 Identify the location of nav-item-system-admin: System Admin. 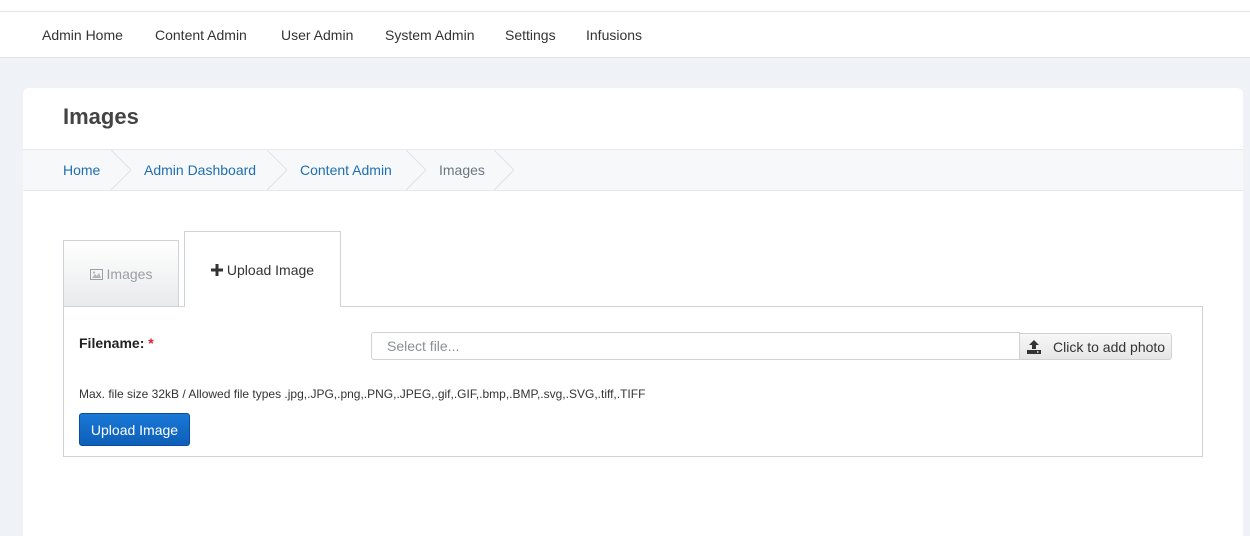
(429, 35).